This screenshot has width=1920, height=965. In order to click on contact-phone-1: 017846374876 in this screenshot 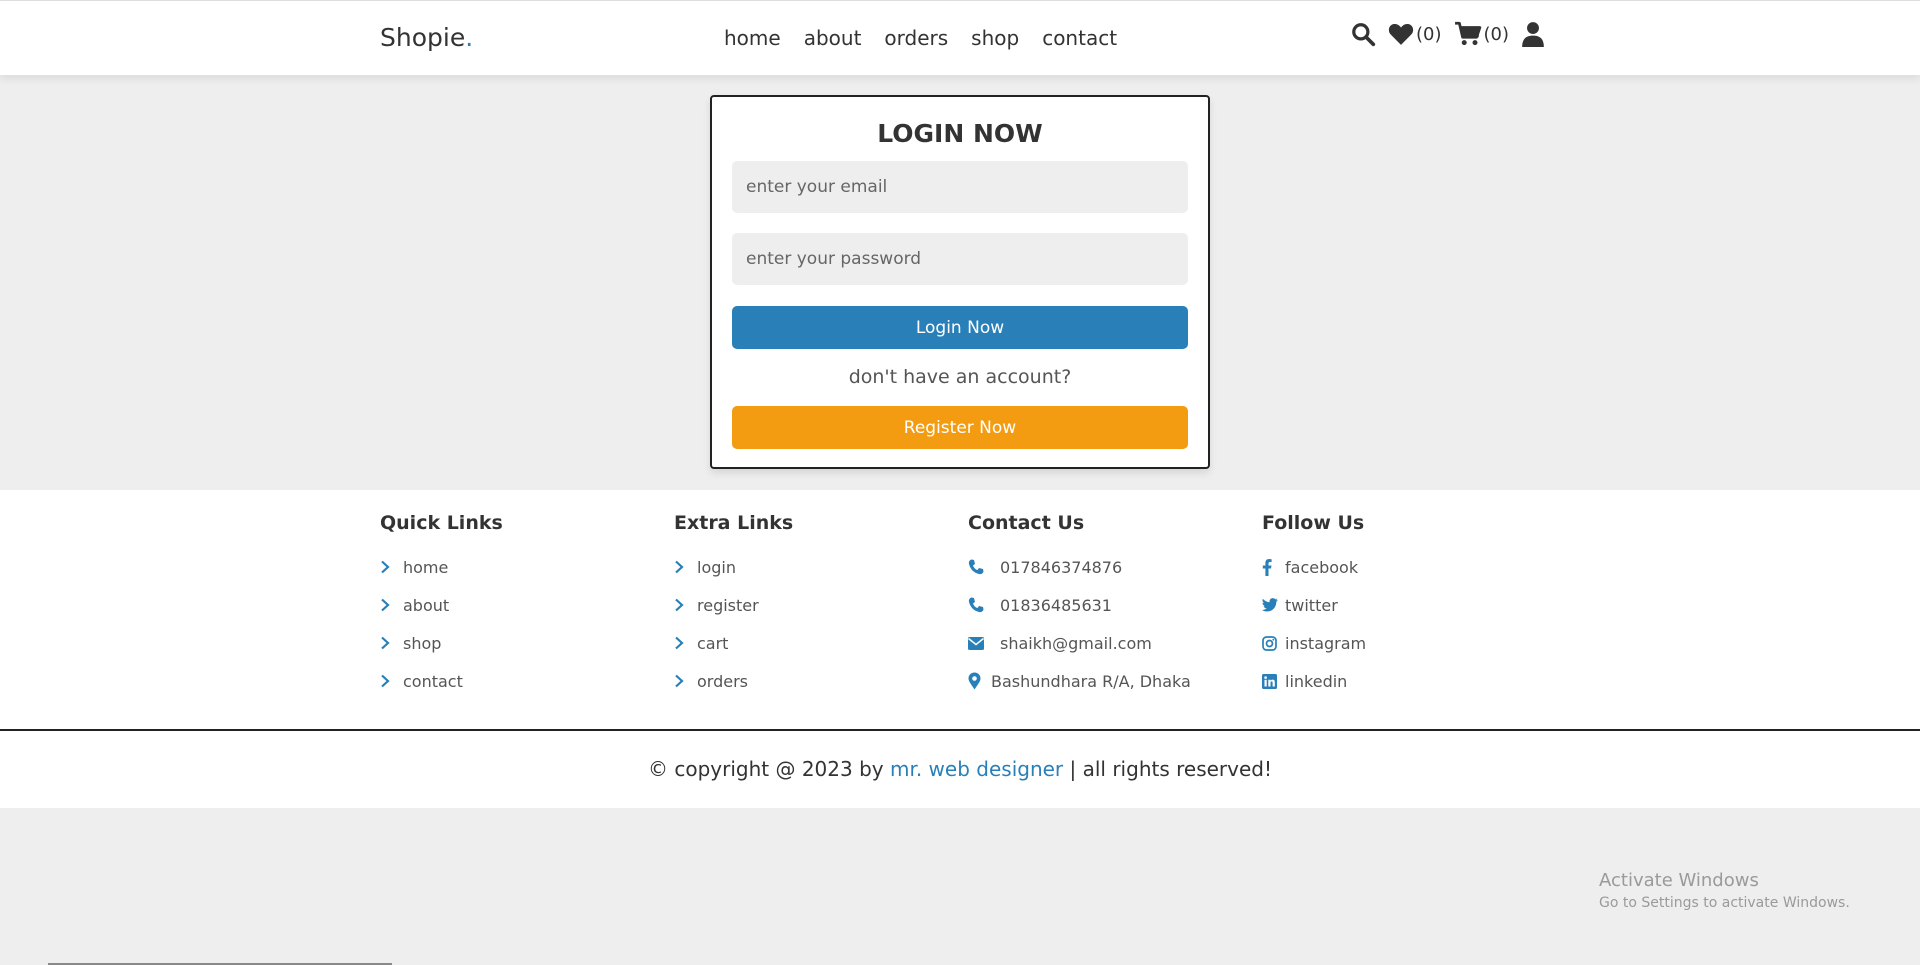, I will do `click(1108, 567)`.